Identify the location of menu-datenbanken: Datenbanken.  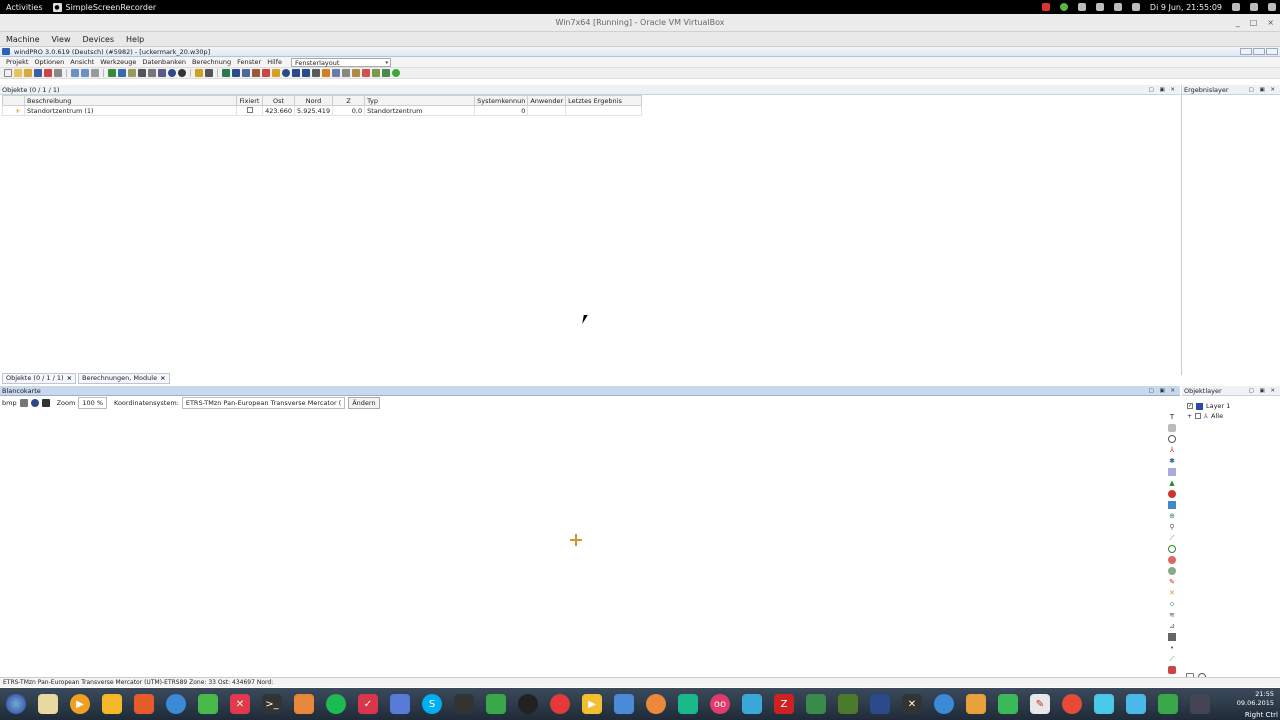
(164, 62).